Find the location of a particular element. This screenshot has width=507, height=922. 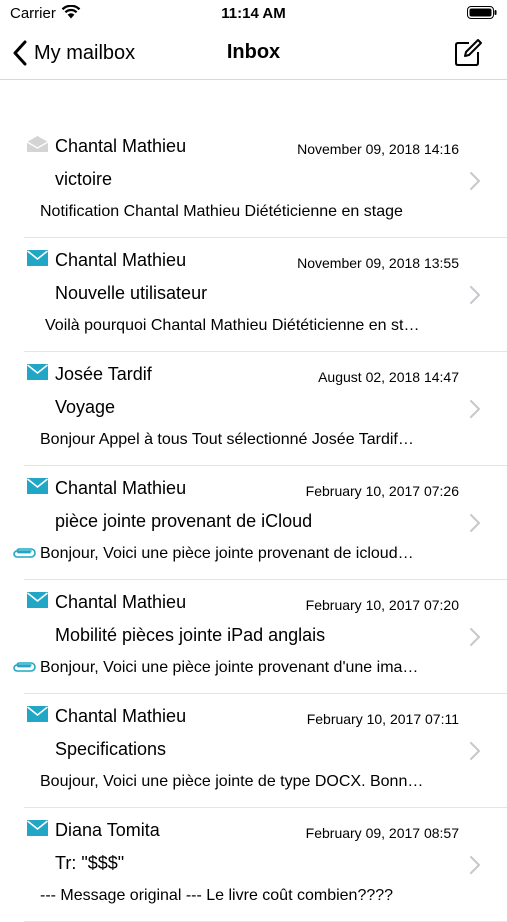

message-date: November 09, 2018 13:55 is located at coordinates (378, 263).